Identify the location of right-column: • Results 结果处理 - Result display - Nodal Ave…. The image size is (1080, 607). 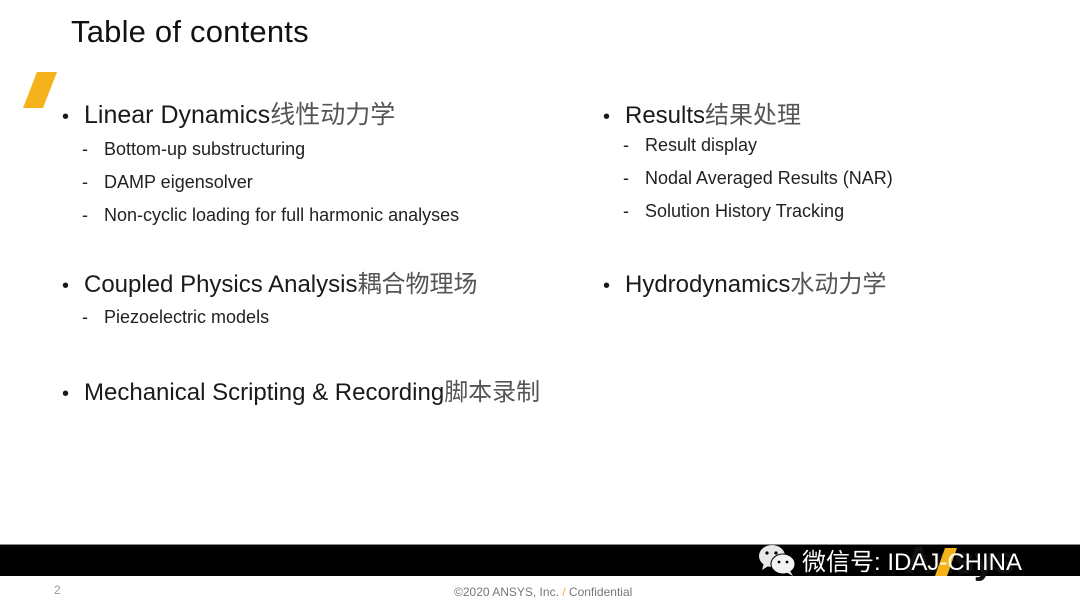
(748, 197).